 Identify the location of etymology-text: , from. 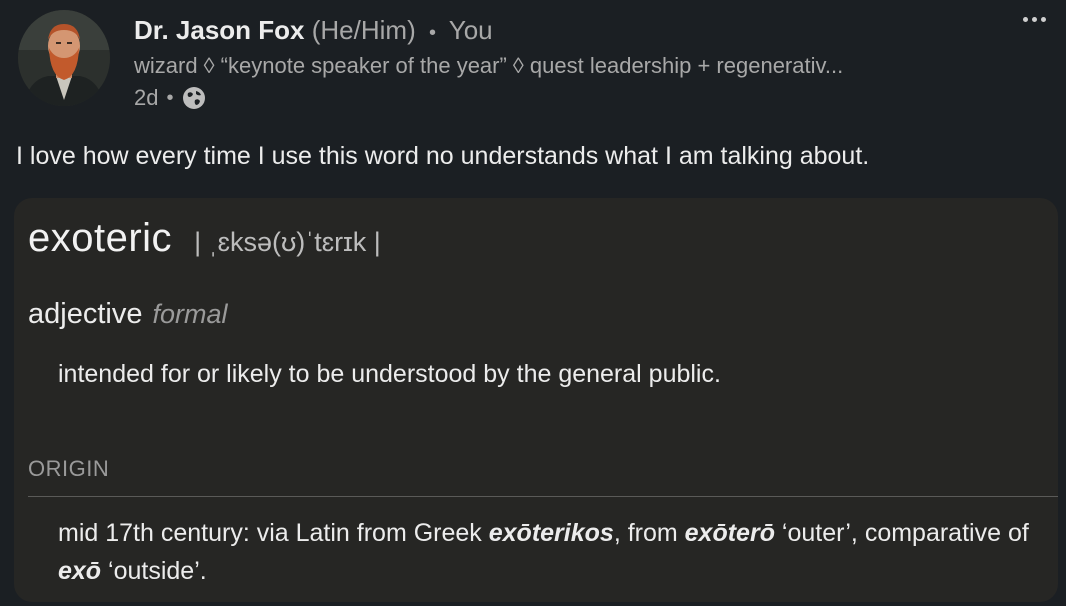
(649, 533).